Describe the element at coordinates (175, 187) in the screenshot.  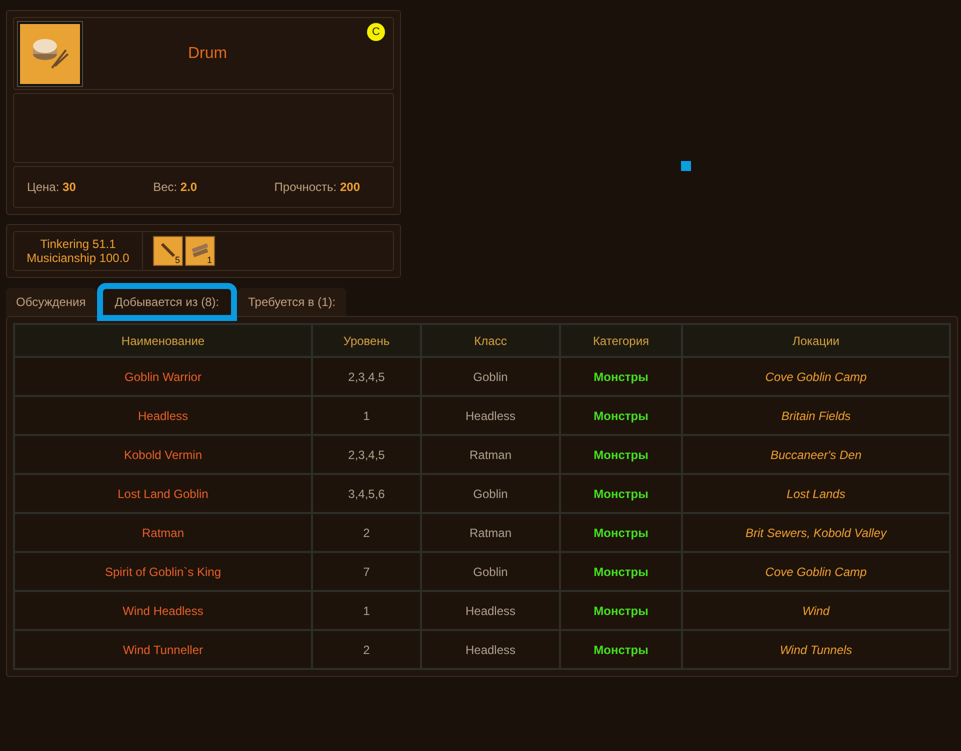
I see `stat-text: Вес: 2.0` at that location.